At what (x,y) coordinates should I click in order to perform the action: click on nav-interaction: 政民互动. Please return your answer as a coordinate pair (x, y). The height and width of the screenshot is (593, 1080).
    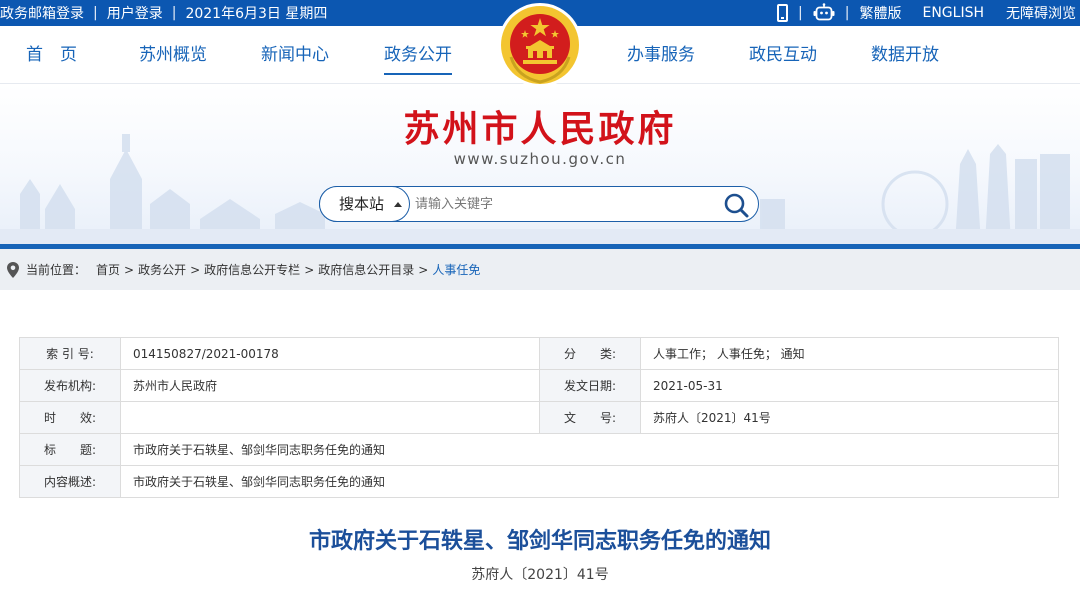
    Looking at the image, I should click on (783, 55).